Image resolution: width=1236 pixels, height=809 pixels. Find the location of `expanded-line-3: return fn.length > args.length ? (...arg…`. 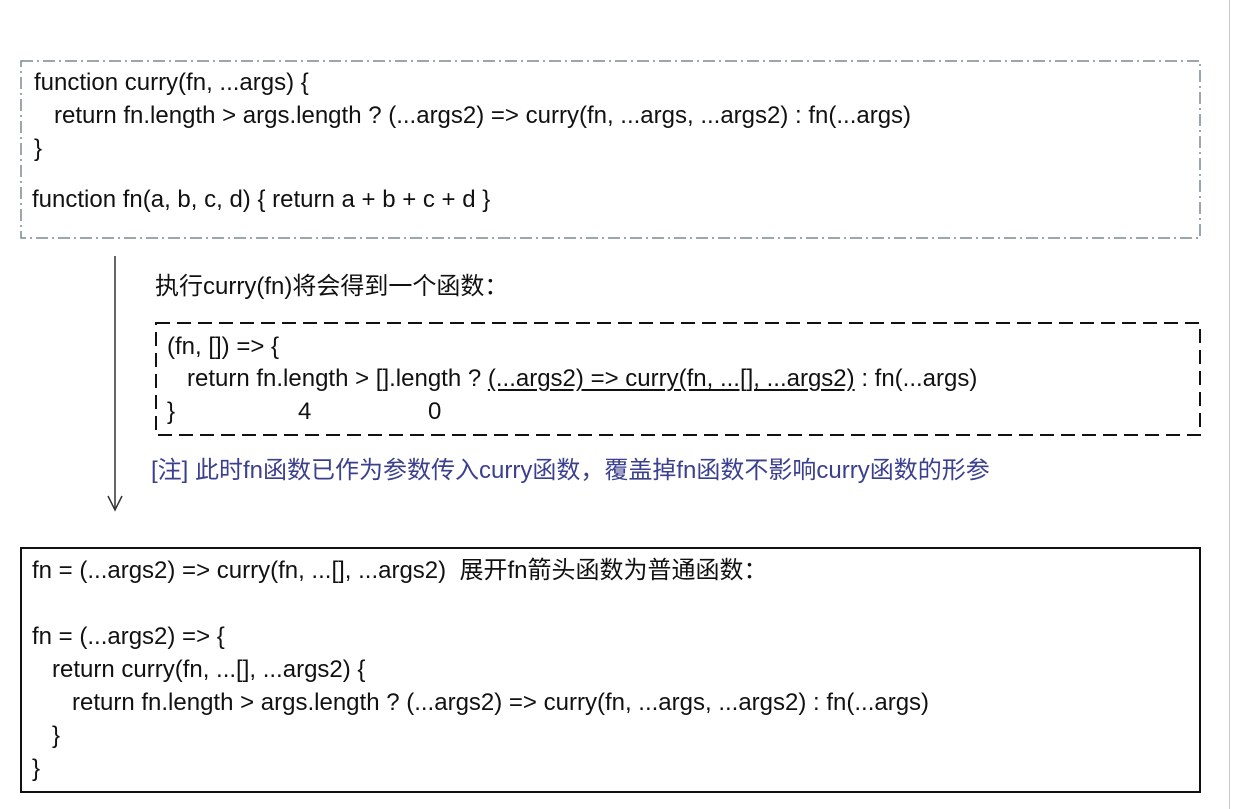

expanded-line-3: return fn.length > args.length ? (...arg… is located at coordinates (481, 702).